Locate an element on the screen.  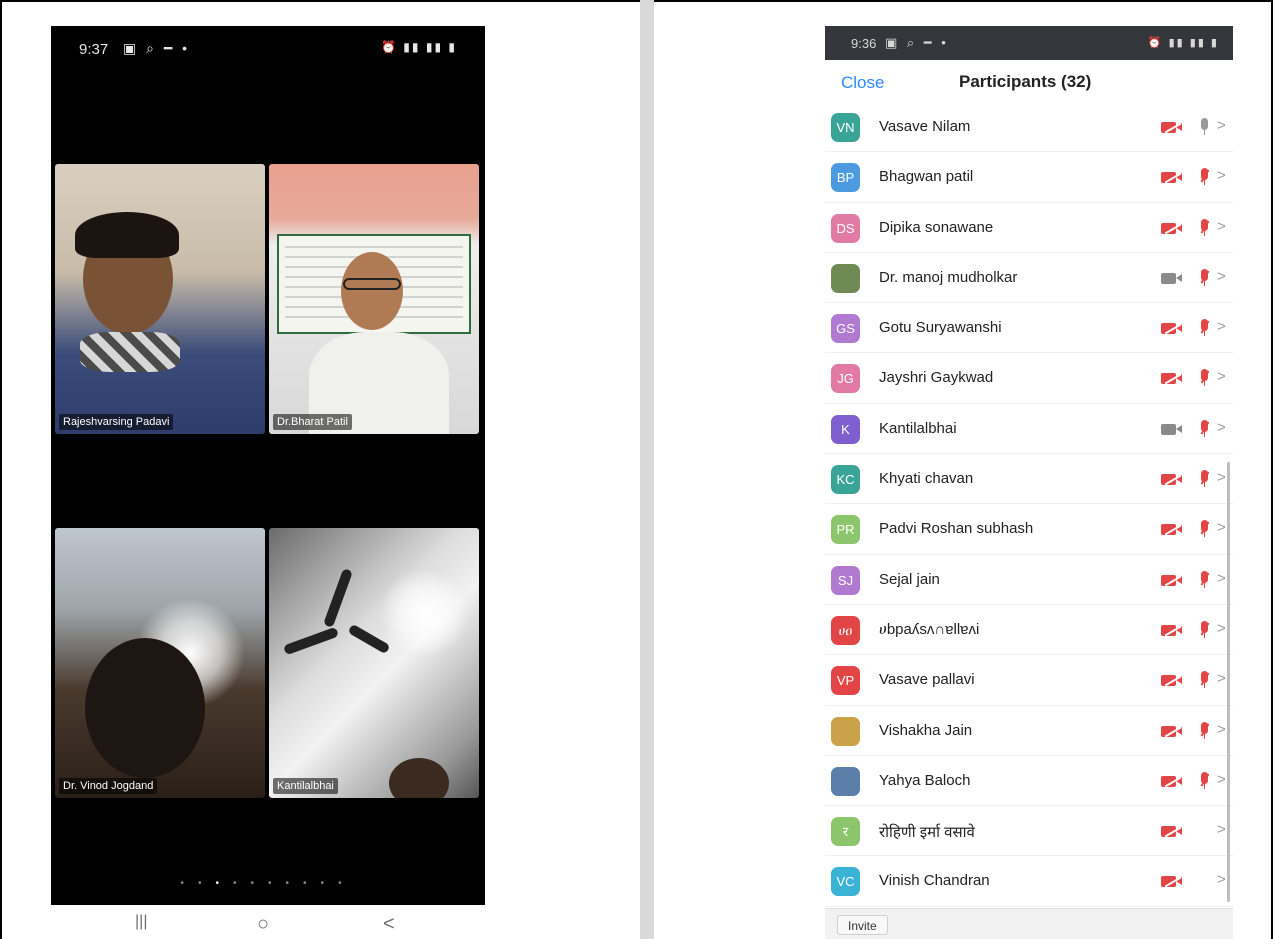
mic-icon is located at coordinates (1204, 127).